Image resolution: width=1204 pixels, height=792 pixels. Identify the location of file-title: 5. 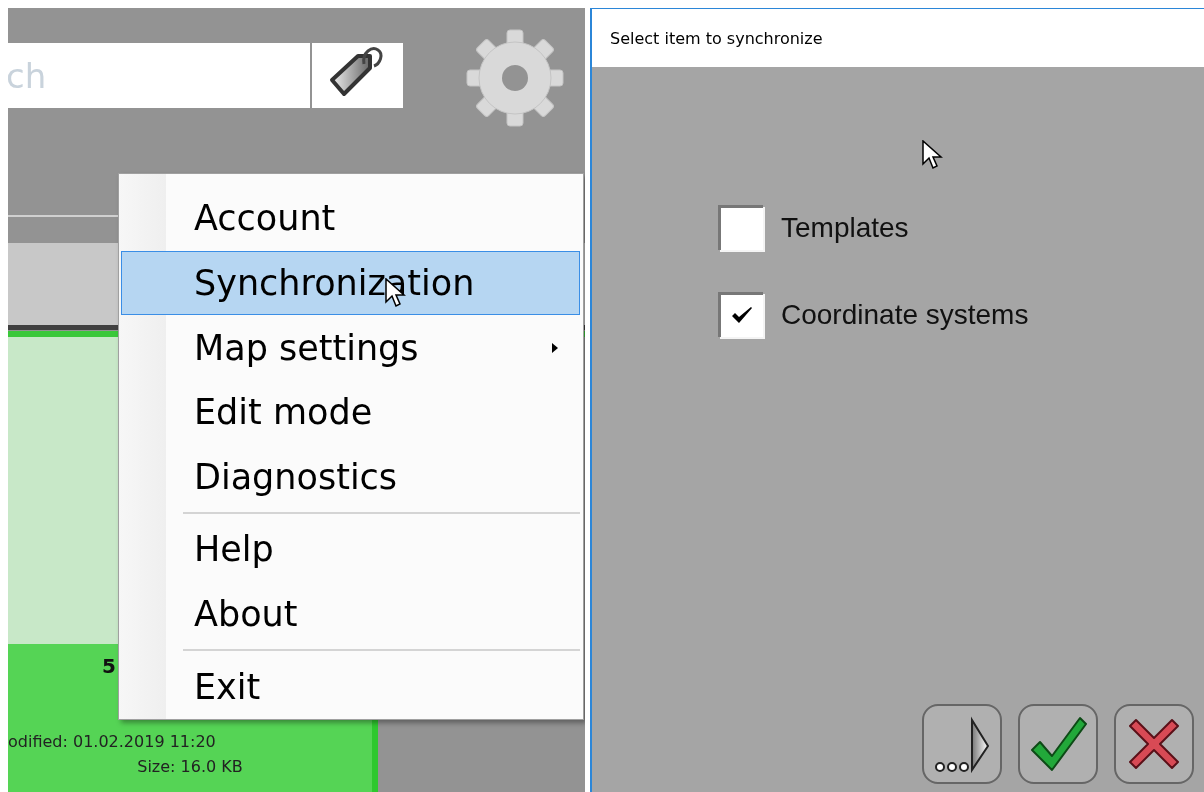
(109, 666).